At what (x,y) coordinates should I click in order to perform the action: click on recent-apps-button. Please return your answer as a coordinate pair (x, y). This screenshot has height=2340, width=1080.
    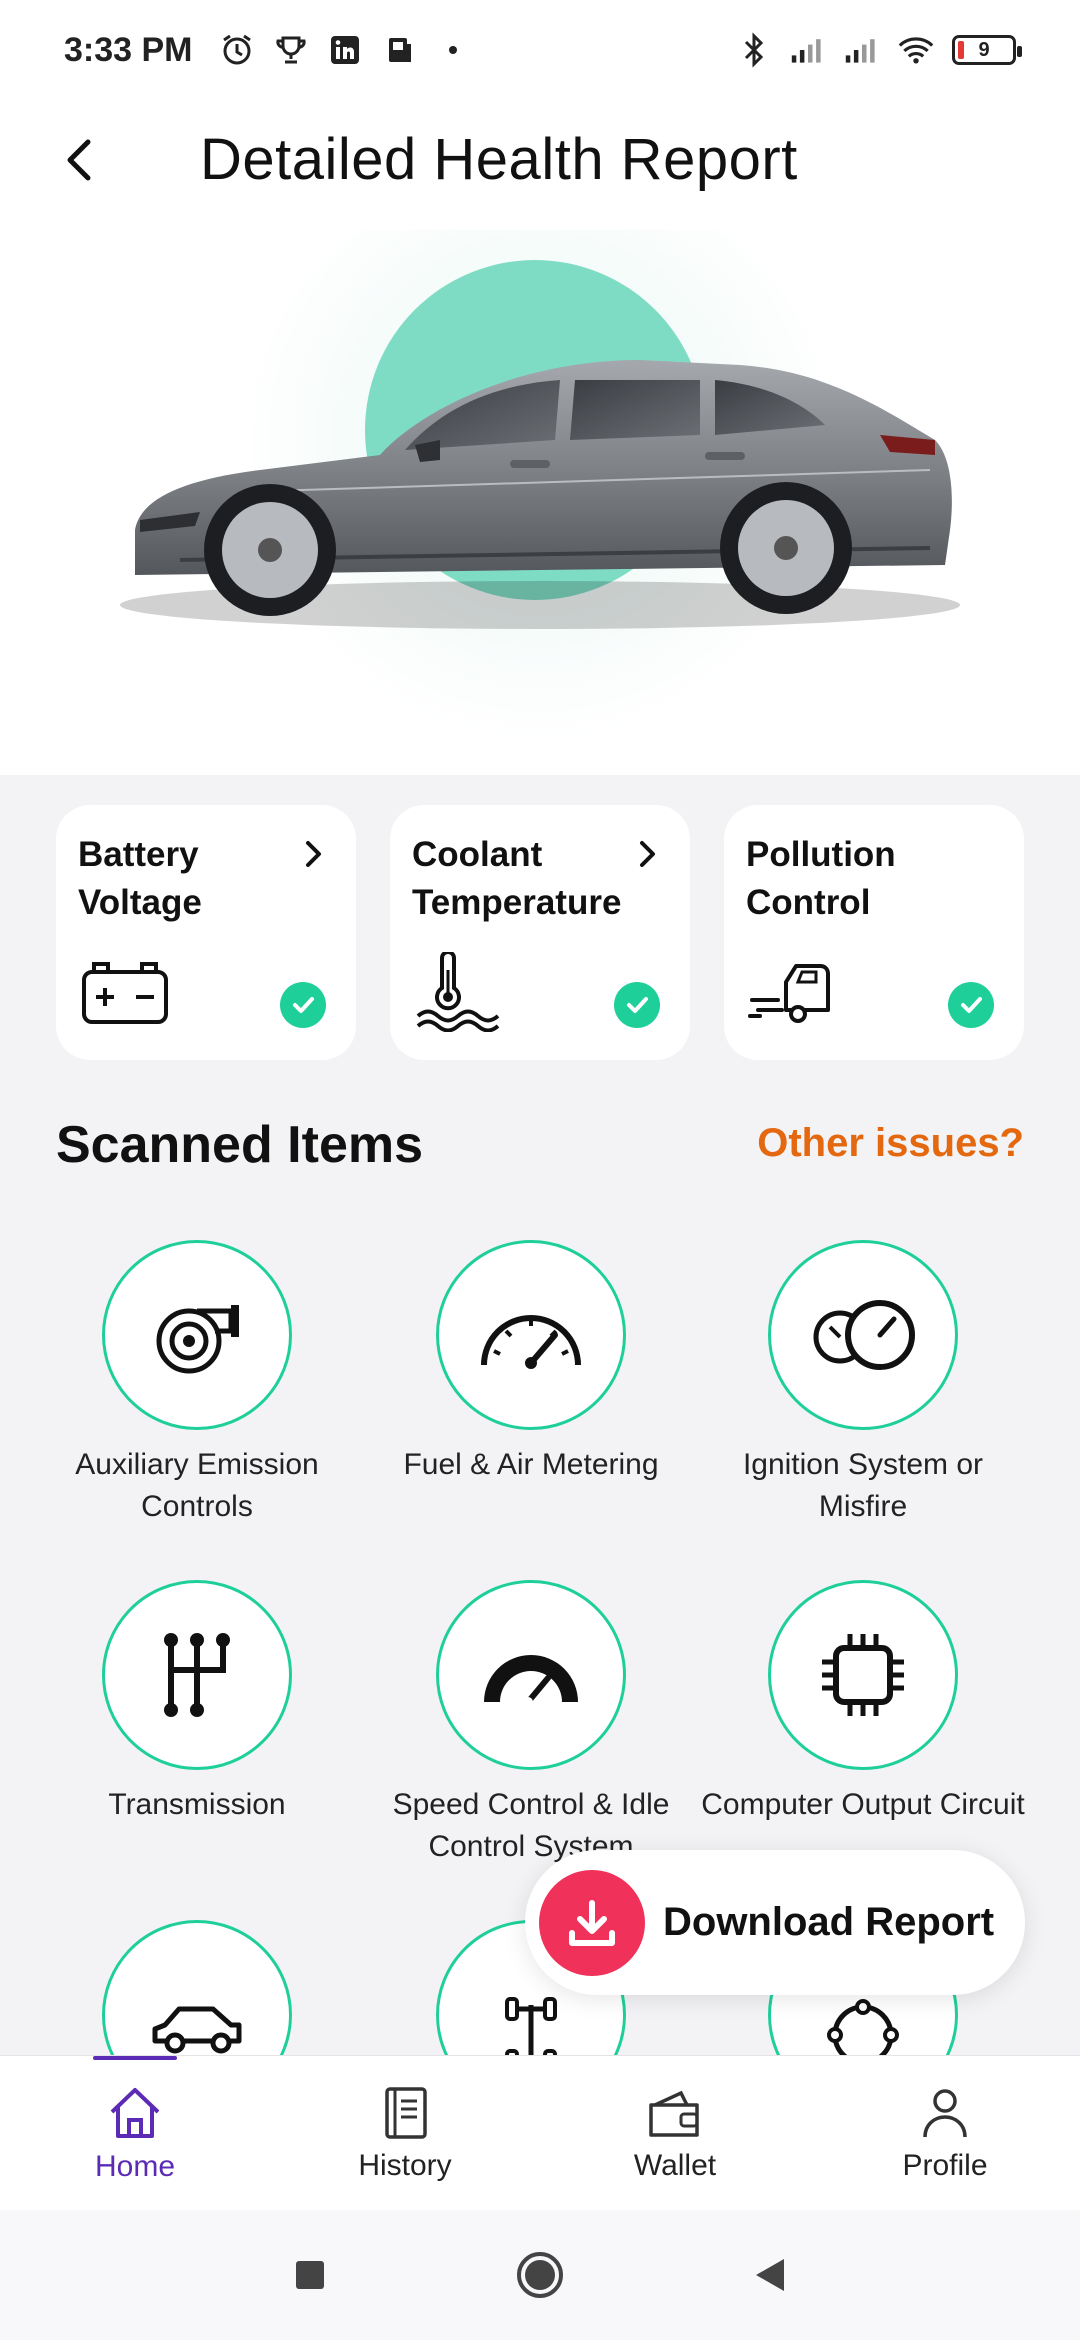
    Looking at the image, I should click on (310, 2275).